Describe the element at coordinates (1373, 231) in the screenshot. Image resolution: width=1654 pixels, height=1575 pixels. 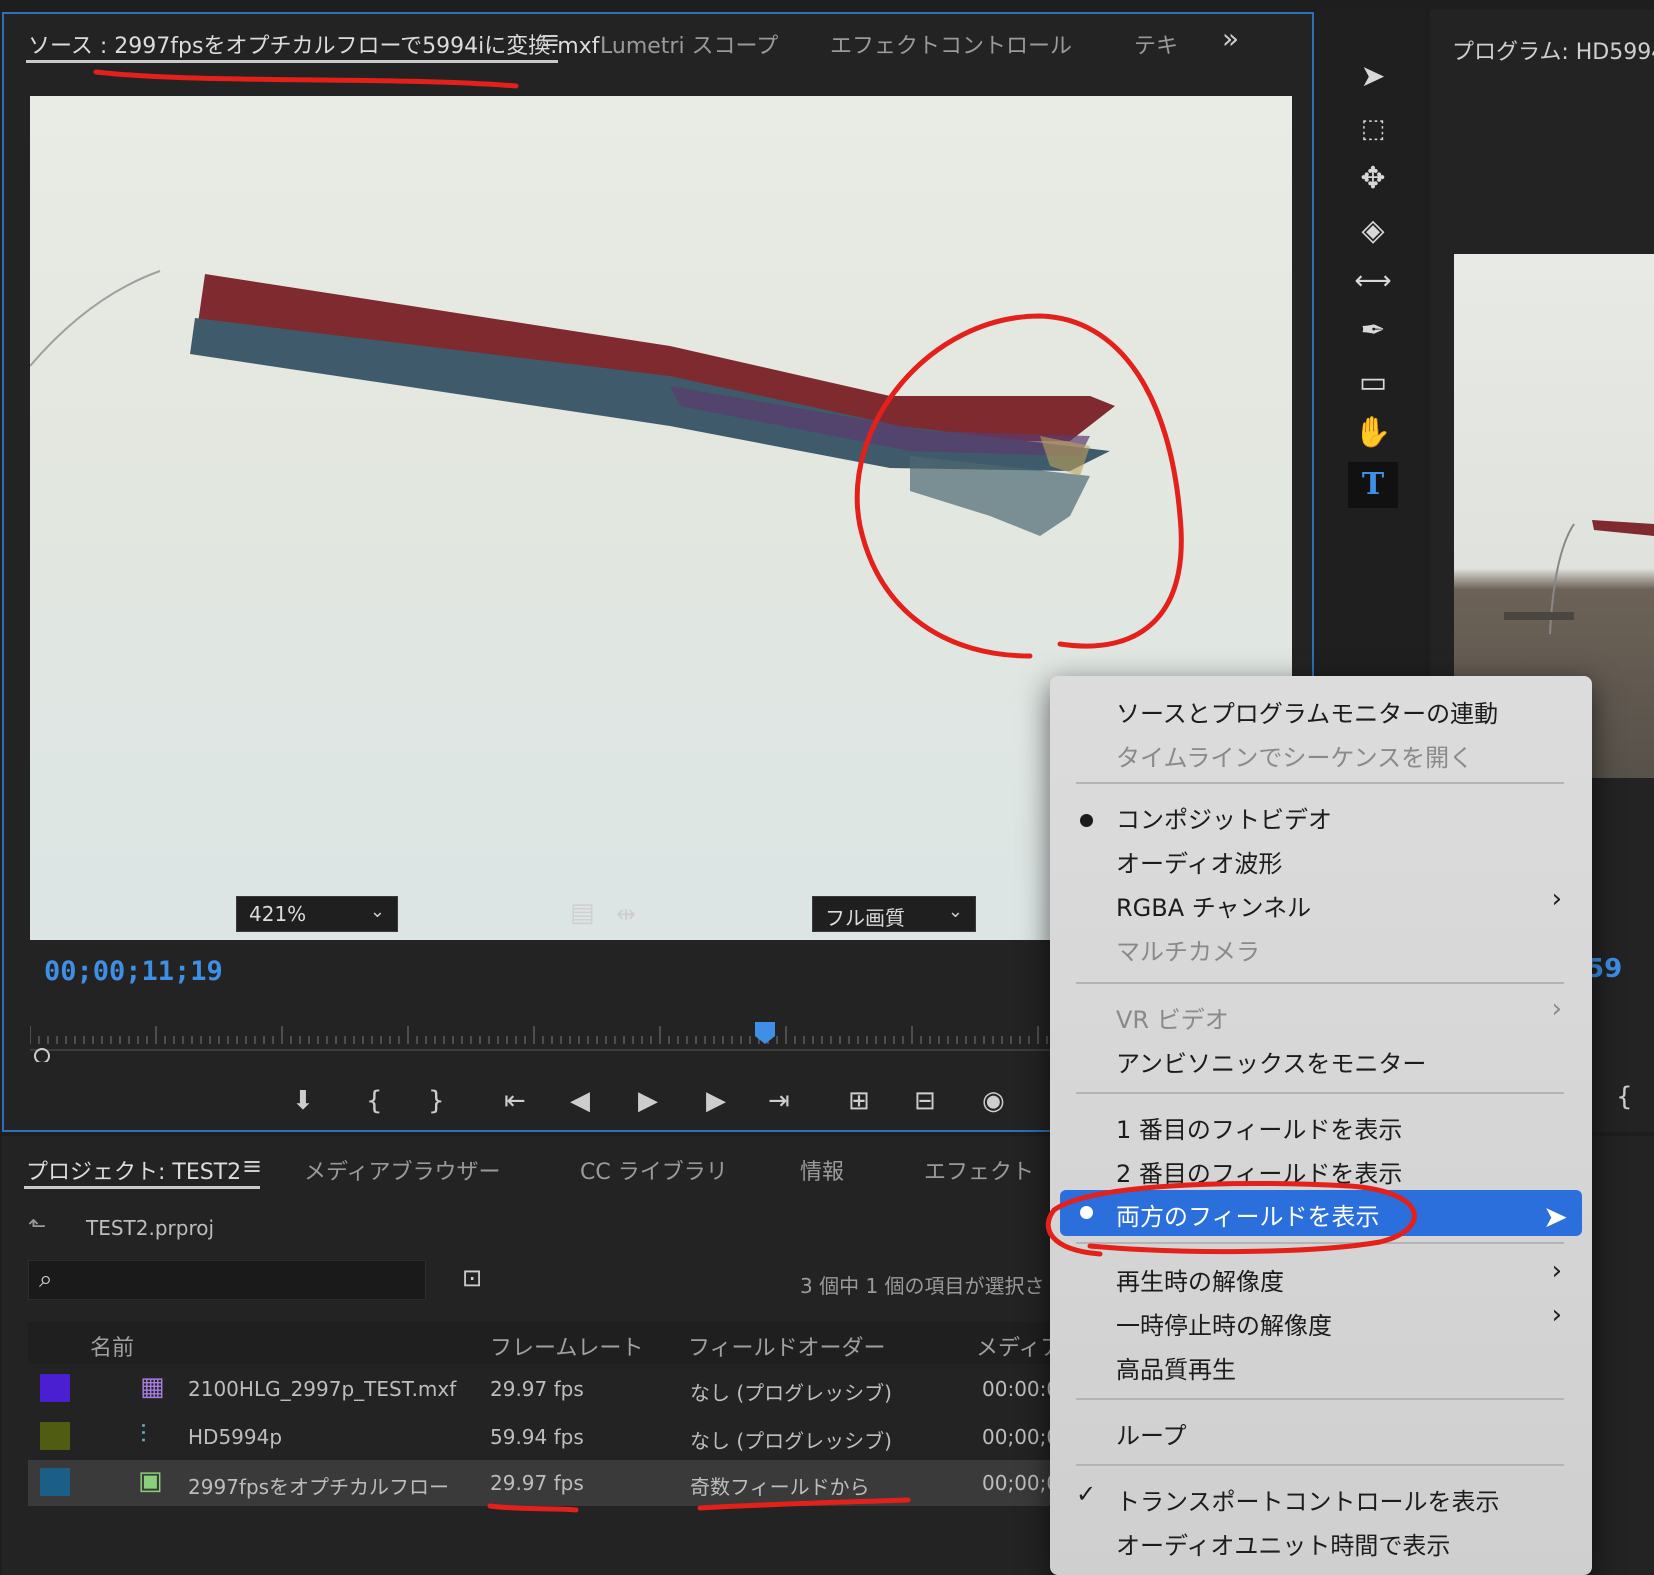
I see `razor-tool-icon: ◈` at that location.